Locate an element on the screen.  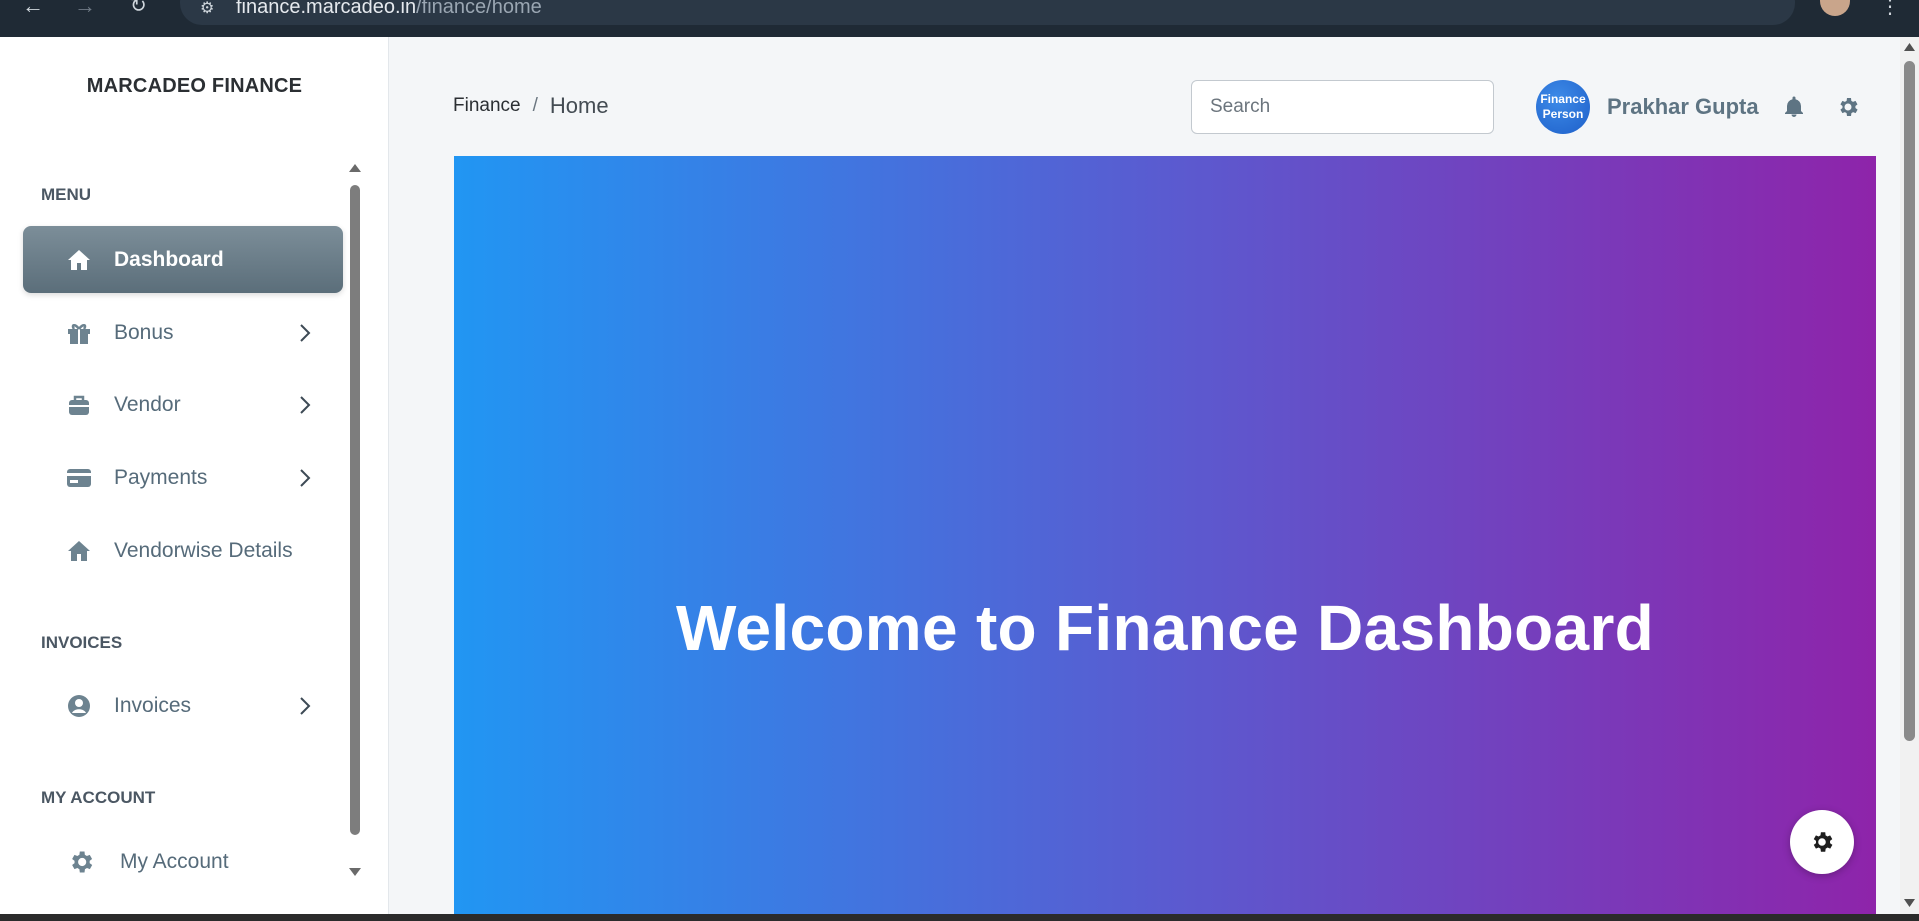
brand-title: MARCADEO FINANCE is located at coordinates (194, 86).